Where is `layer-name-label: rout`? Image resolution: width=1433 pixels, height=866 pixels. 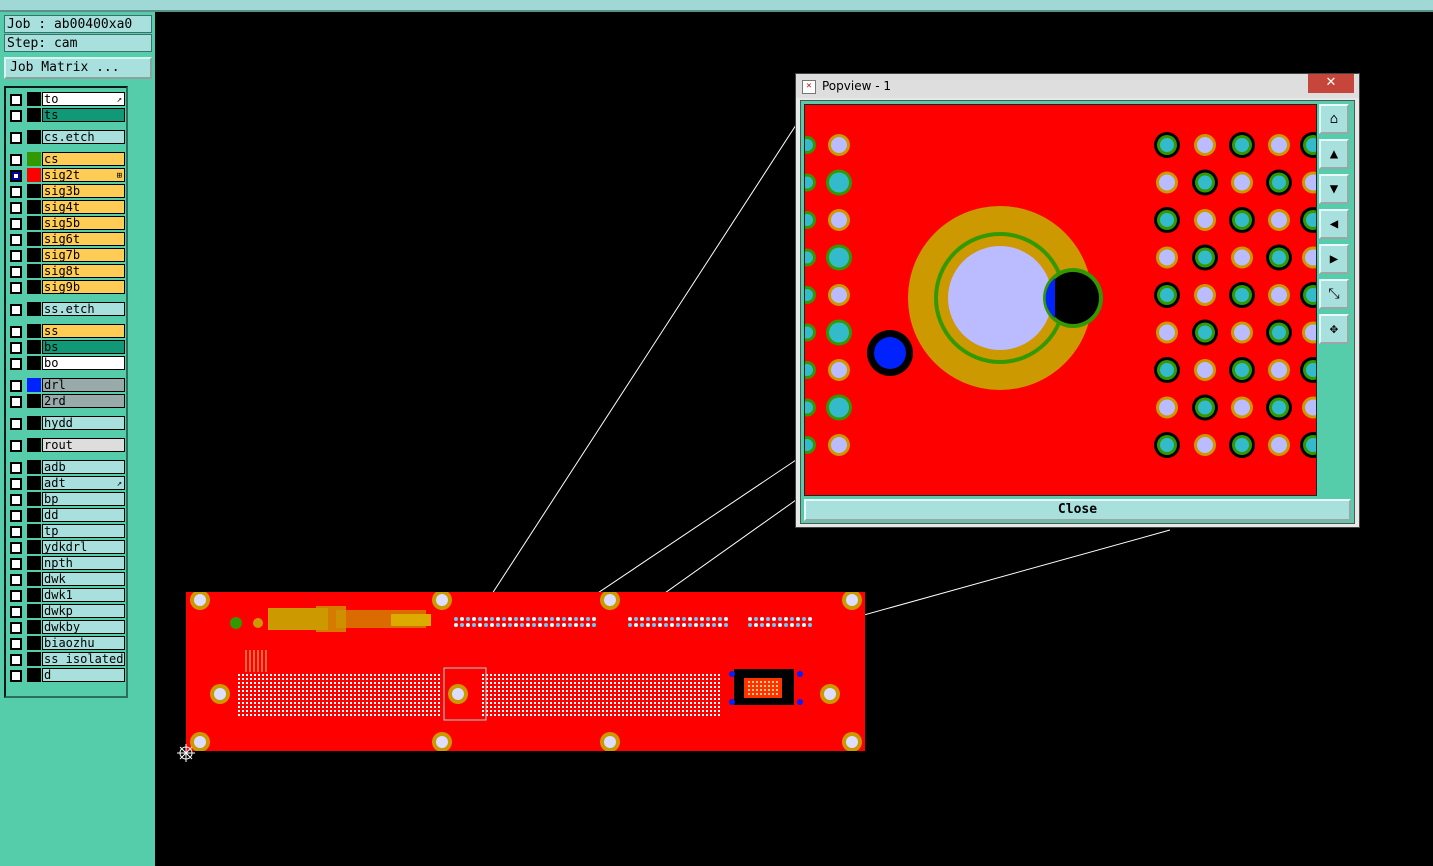 layer-name-label: rout is located at coordinates (83, 445).